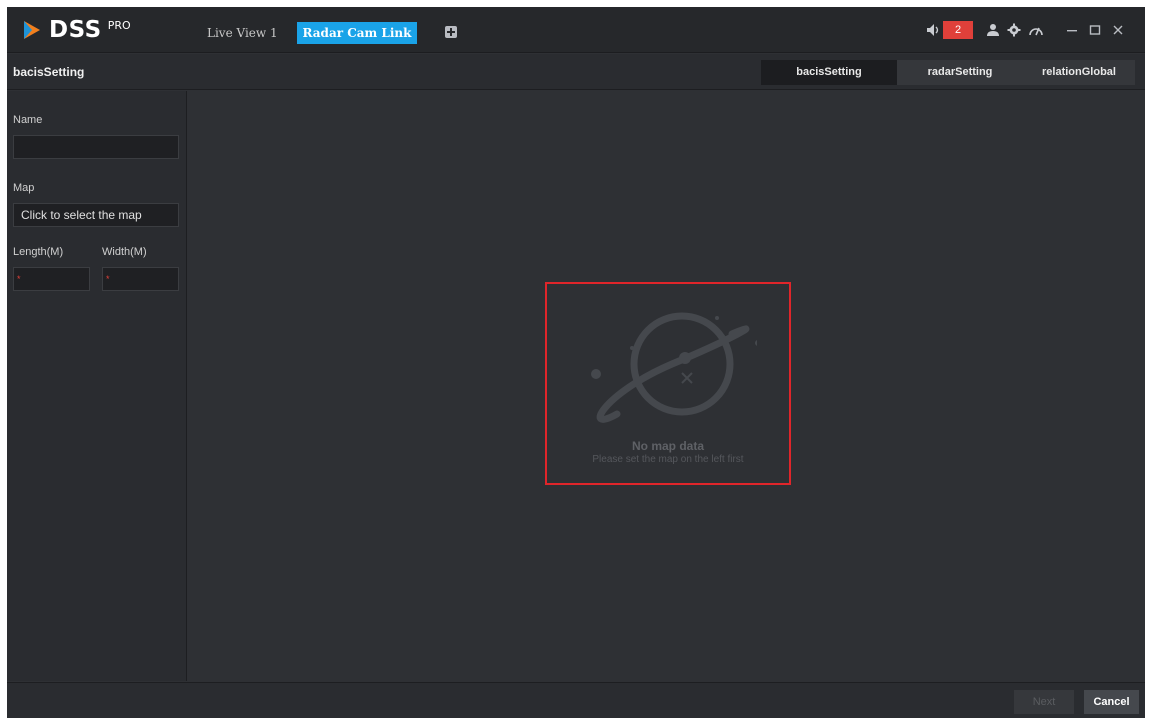 The height and width of the screenshot is (725, 1152). Describe the element at coordinates (96, 147) in the screenshot. I see `name-input` at that location.